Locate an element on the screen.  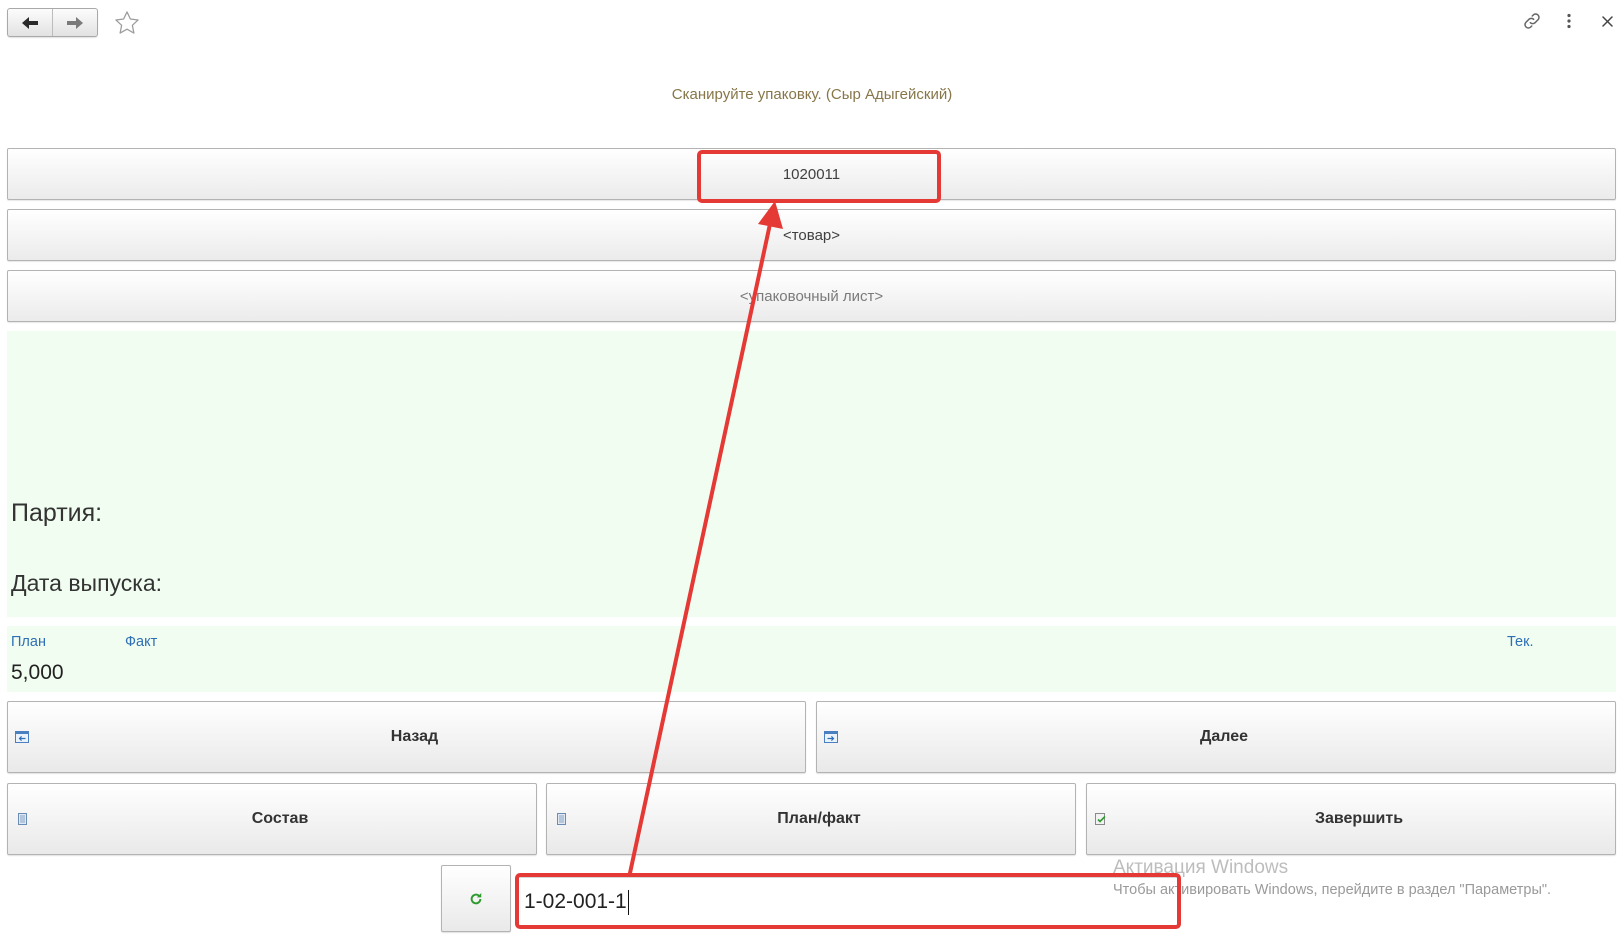
refresh-button is located at coordinates (476, 898).